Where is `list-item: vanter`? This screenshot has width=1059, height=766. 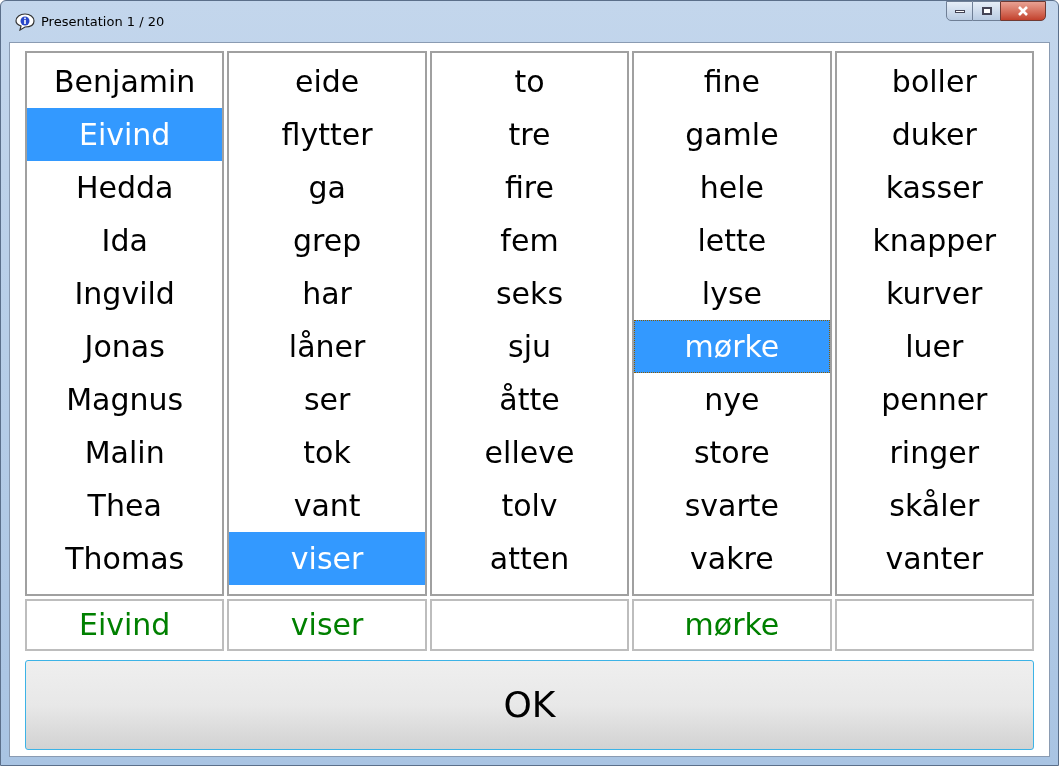 list-item: vanter is located at coordinates (934, 558).